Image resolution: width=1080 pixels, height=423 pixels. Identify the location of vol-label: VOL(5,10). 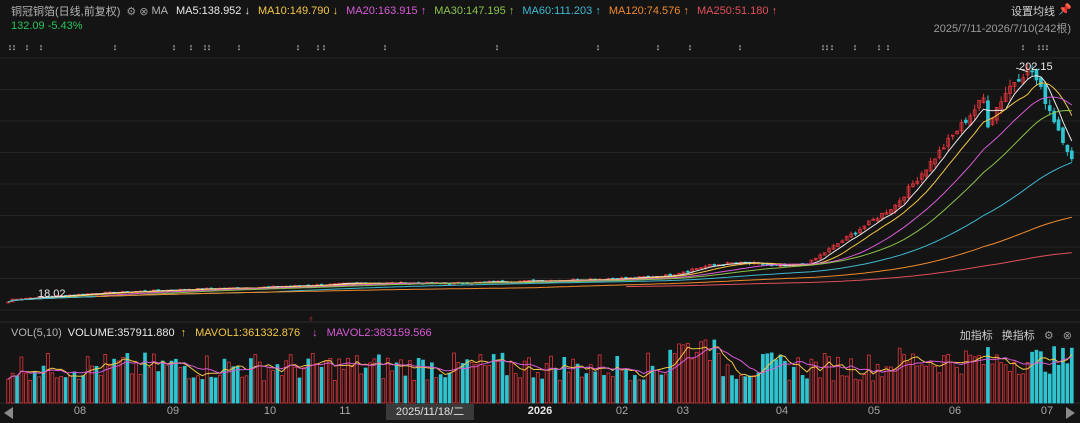
(36, 333).